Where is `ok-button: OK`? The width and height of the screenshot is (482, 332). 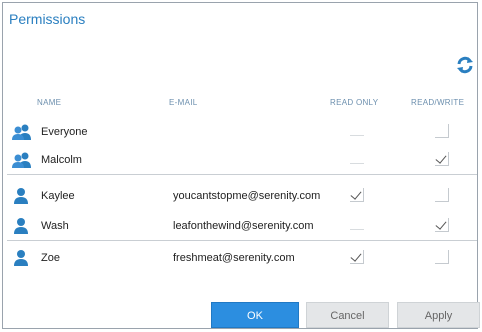
ok-button: OK is located at coordinates (255, 315).